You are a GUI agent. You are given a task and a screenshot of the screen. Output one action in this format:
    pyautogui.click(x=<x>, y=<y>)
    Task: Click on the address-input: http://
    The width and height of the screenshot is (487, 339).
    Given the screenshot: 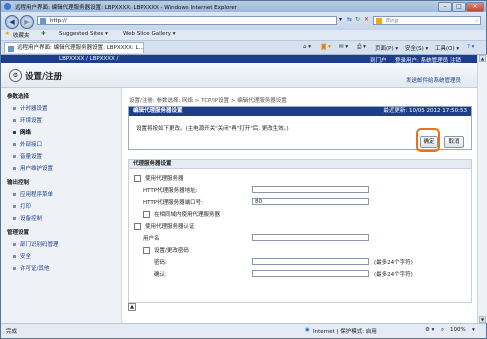 What is the action you would take?
    pyautogui.click(x=187, y=20)
    